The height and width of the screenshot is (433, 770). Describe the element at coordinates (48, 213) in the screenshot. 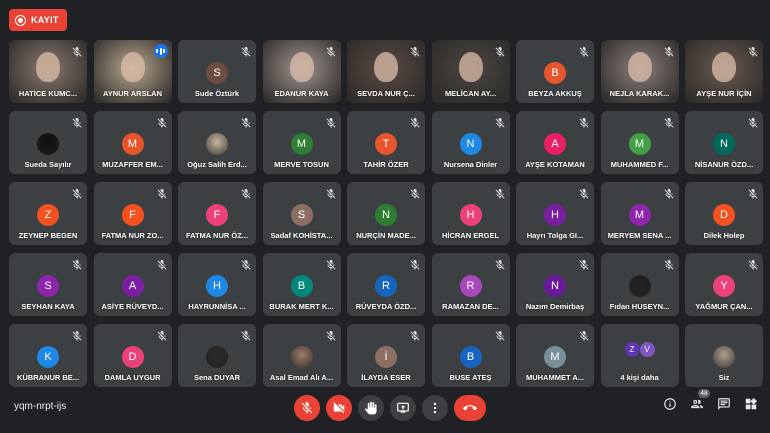

I see `participant-tile: Z ZEYNEP BEGEN` at that location.